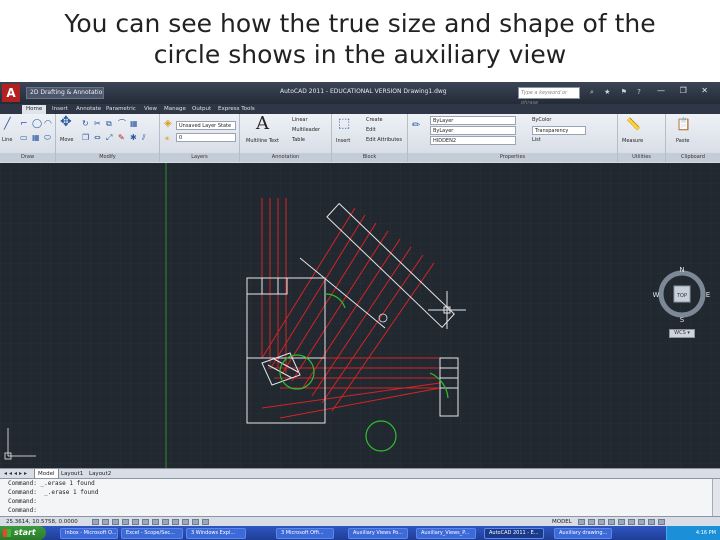  I want to click on fillet-icon: ⌒, so click(122, 124).